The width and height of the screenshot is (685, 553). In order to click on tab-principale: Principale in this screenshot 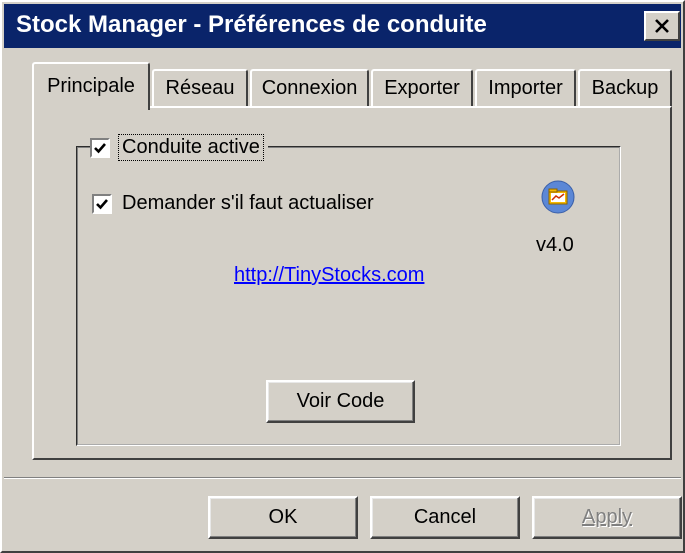, I will do `click(91, 86)`.